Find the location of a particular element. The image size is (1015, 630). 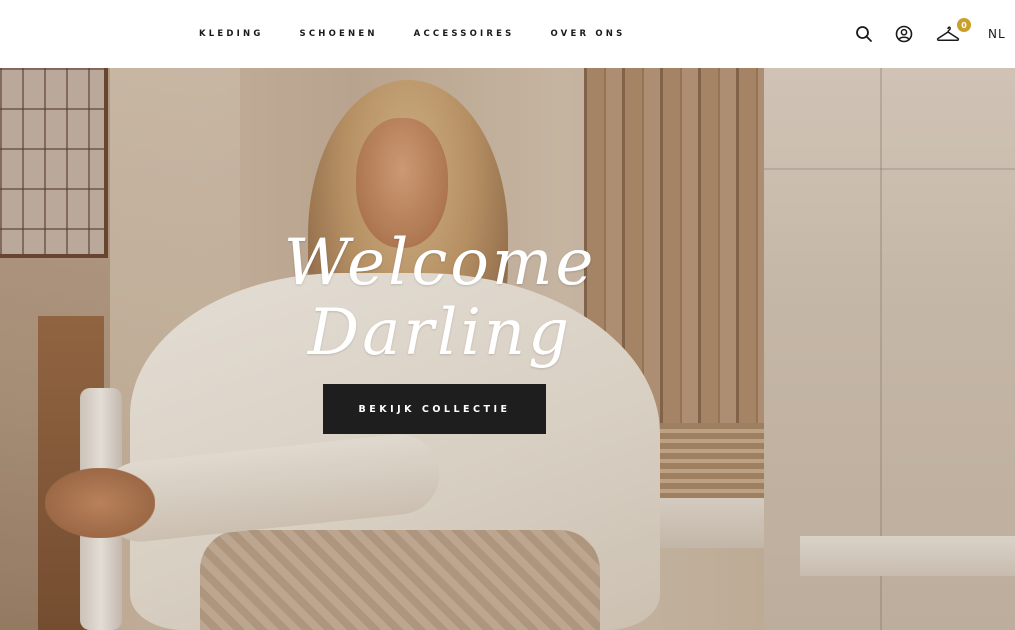

search-icon is located at coordinates (864, 34).